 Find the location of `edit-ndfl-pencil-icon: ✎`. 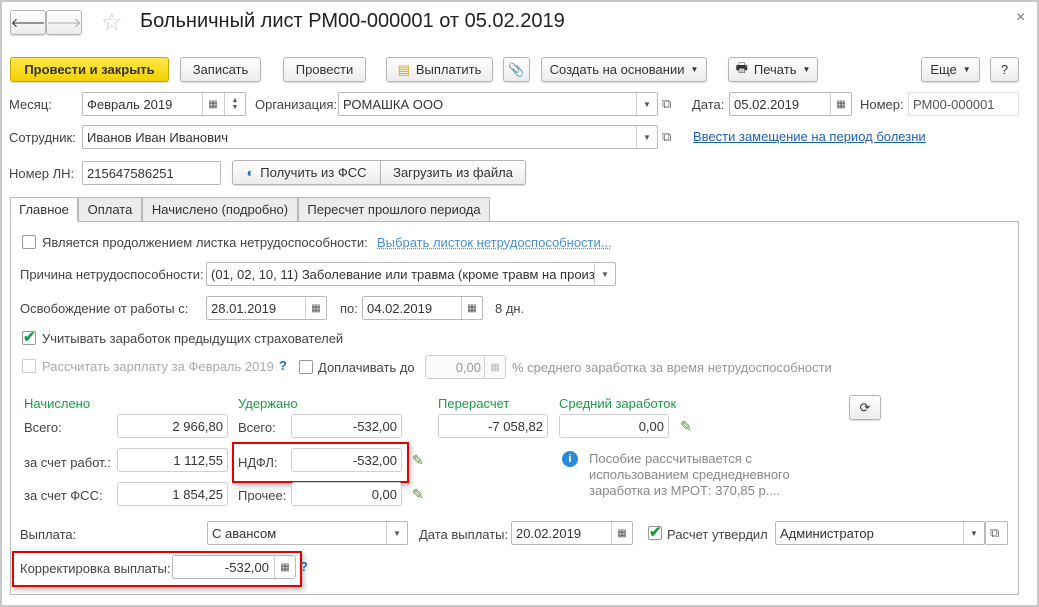

edit-ndfl-pencil-icon: ✎ is located at coordinates (418, 460).